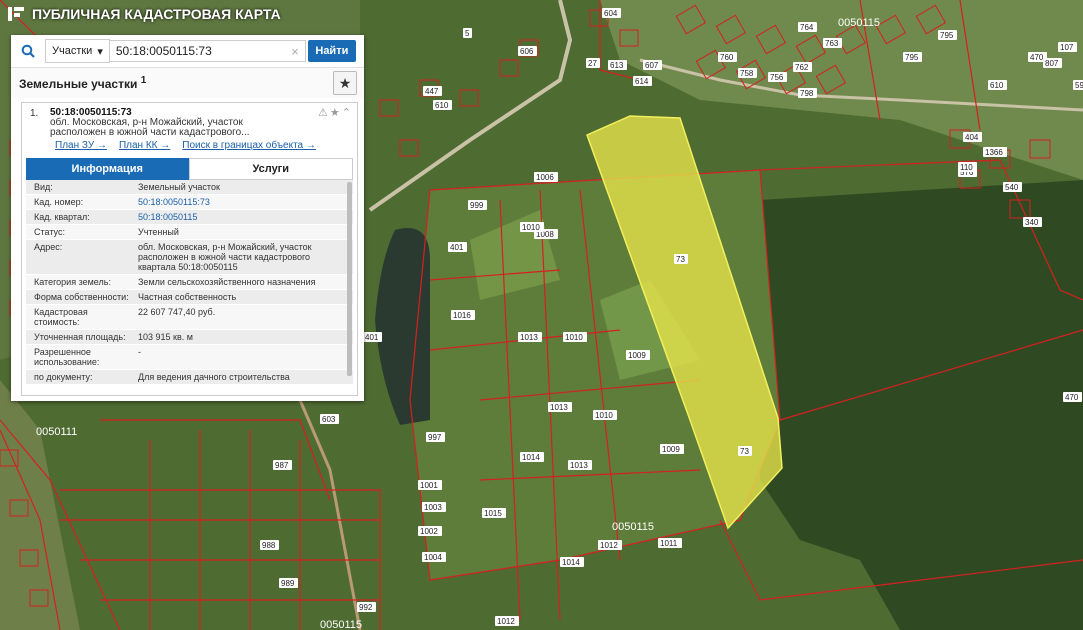 This screenshot has width=1083, height=630. Describe the element at coordinates (270, 169) in the screenshot. I see `tab-services: Услуги` at that location.